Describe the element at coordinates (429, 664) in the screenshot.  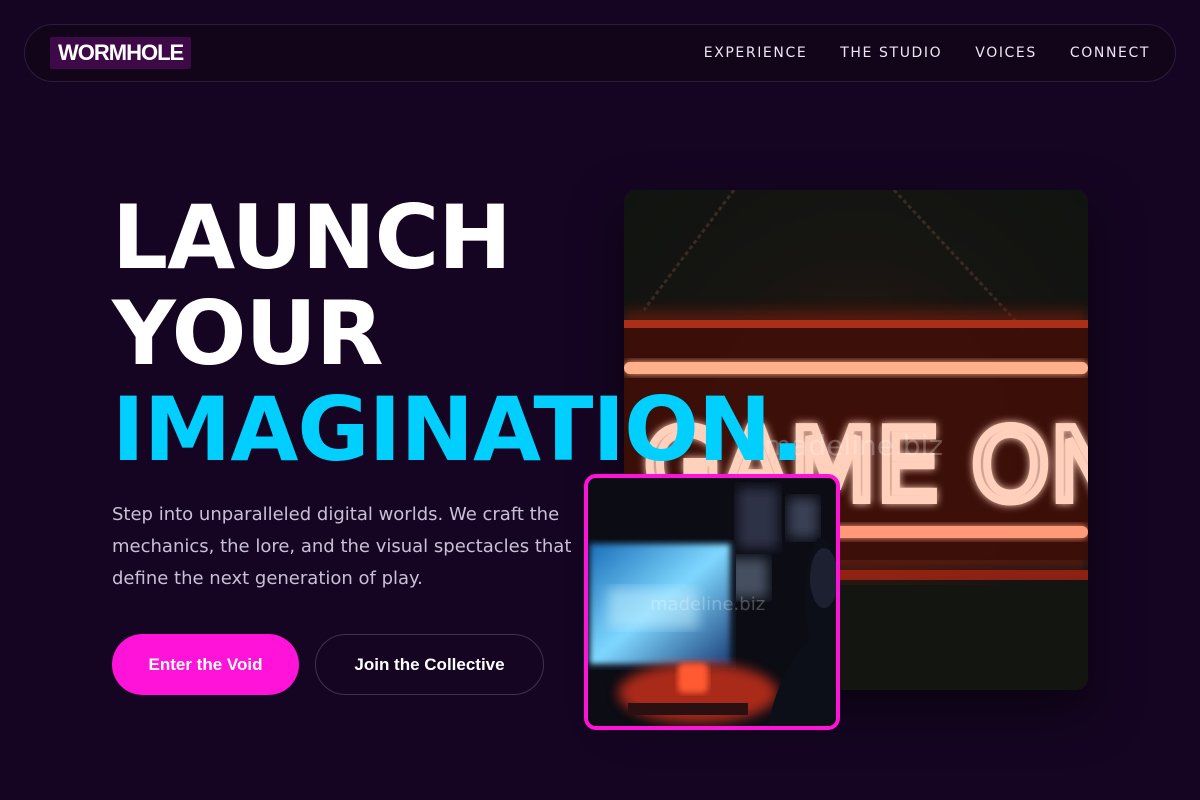
I see `join-collective-button: Join the Collective` at that location.